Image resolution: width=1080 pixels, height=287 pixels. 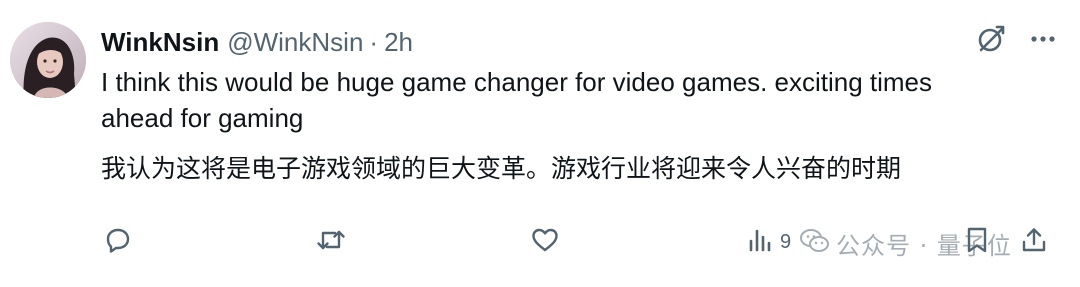 I want to click on avatar-image, so click(x=48, y=60).